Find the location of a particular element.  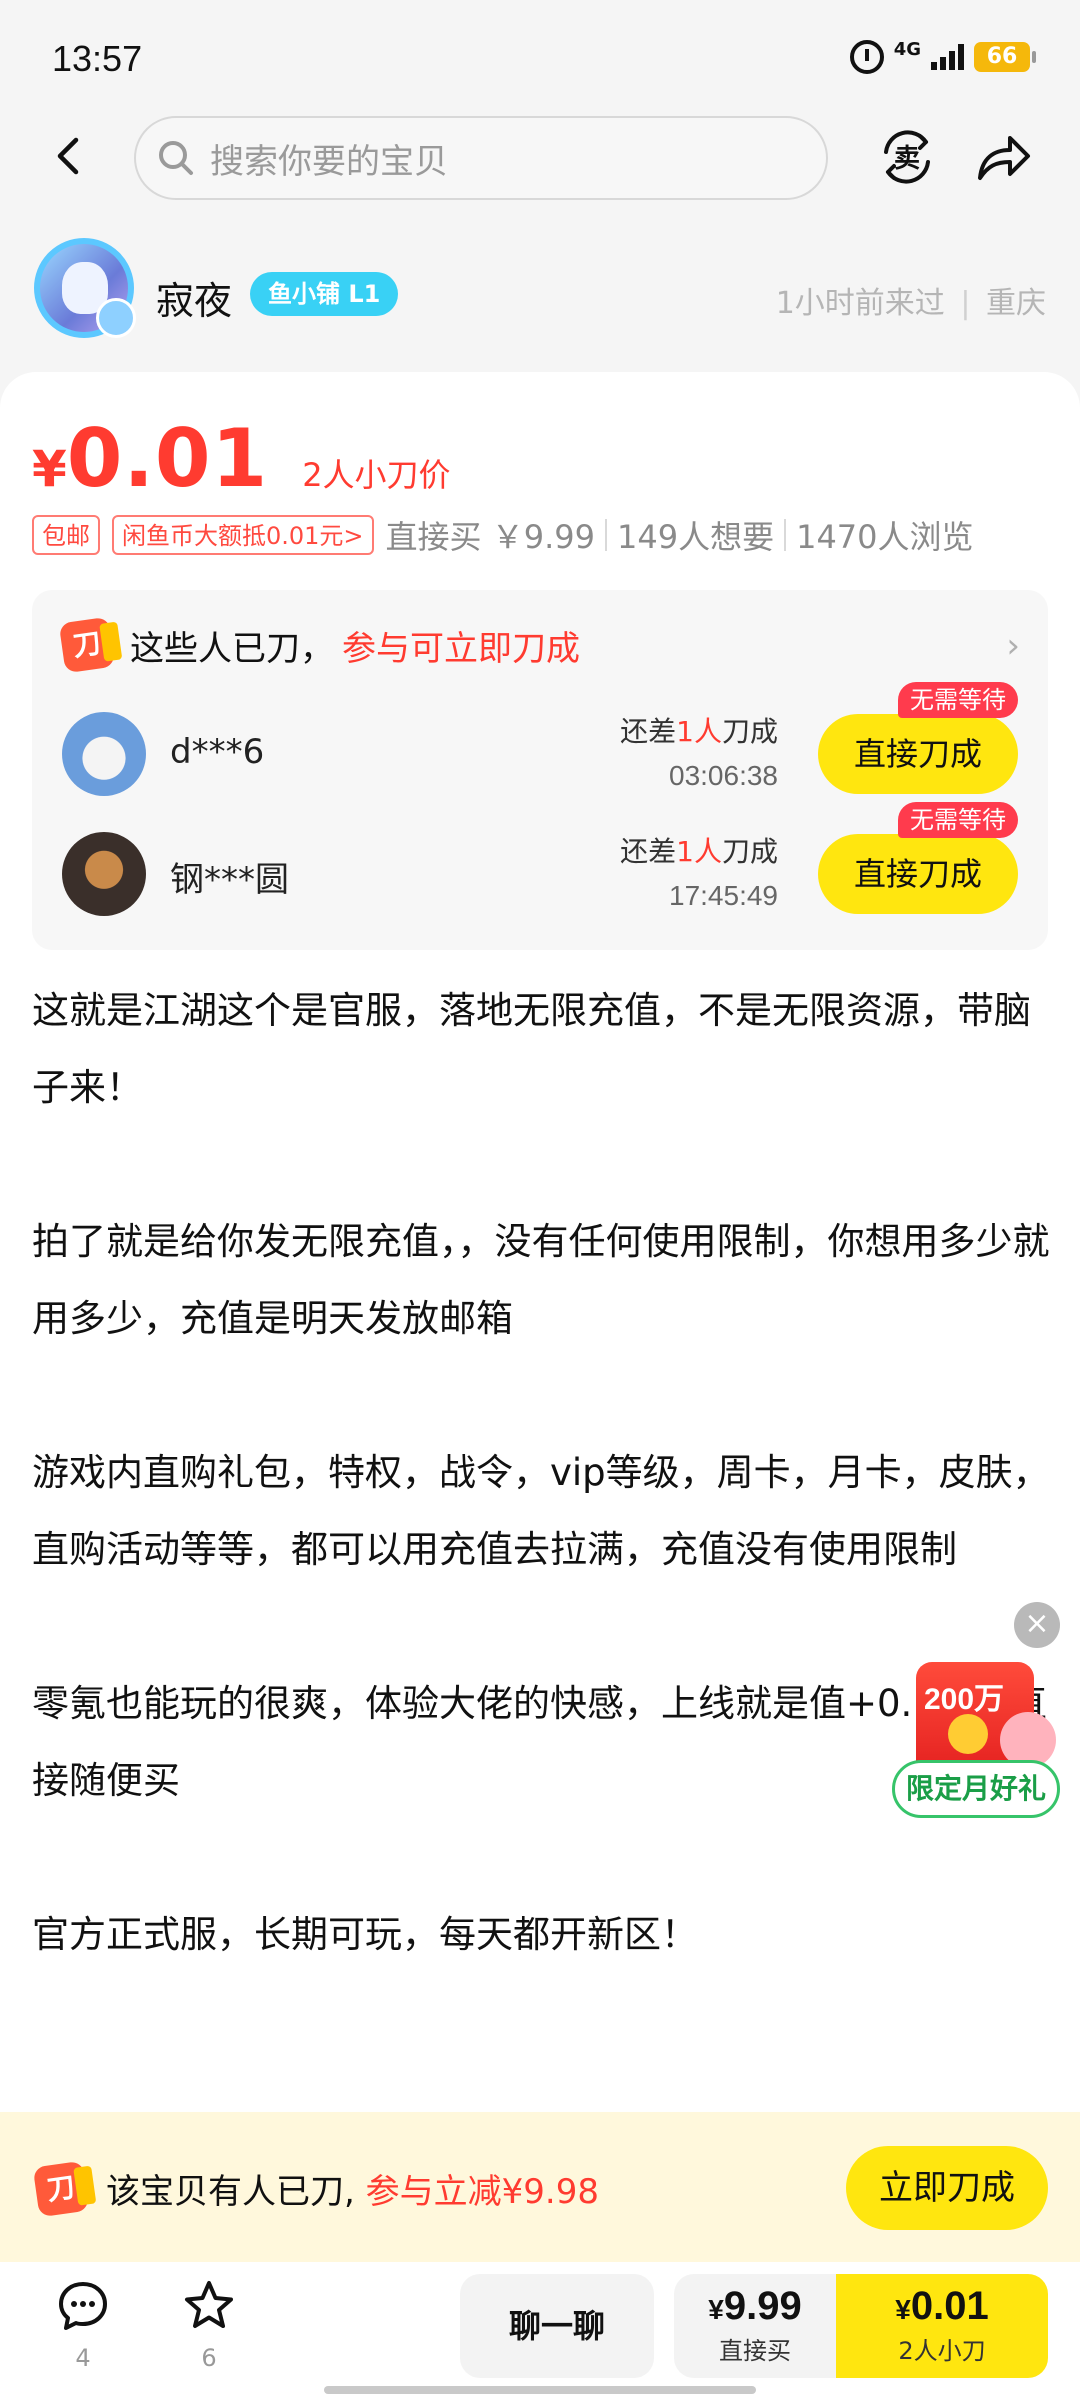

price-row: ¥ 0.01 2人小刀价 is located at coordinates (241, 458).